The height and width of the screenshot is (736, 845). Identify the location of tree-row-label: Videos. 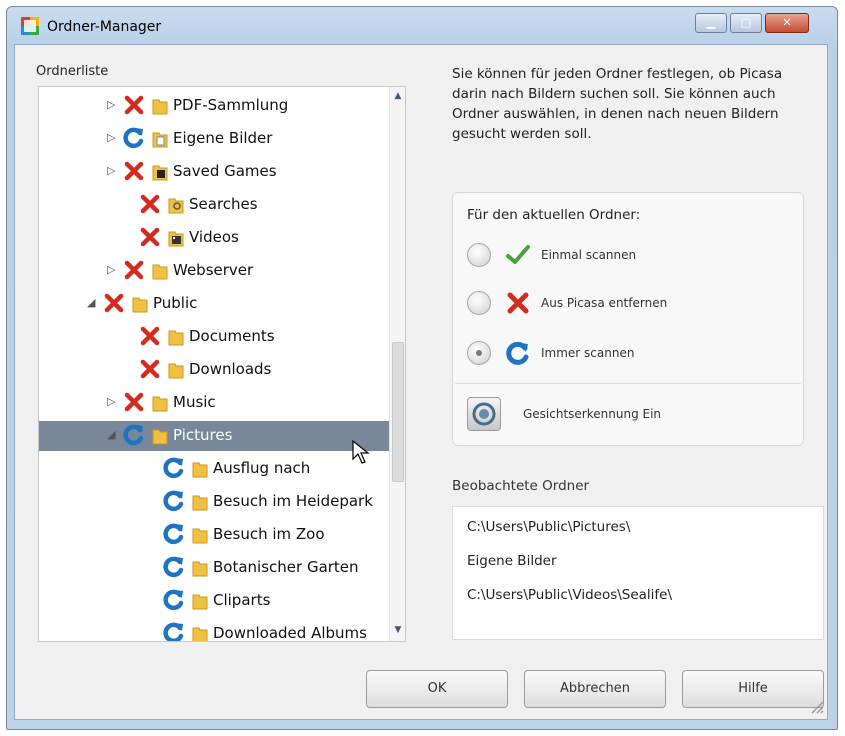
(214, 237).